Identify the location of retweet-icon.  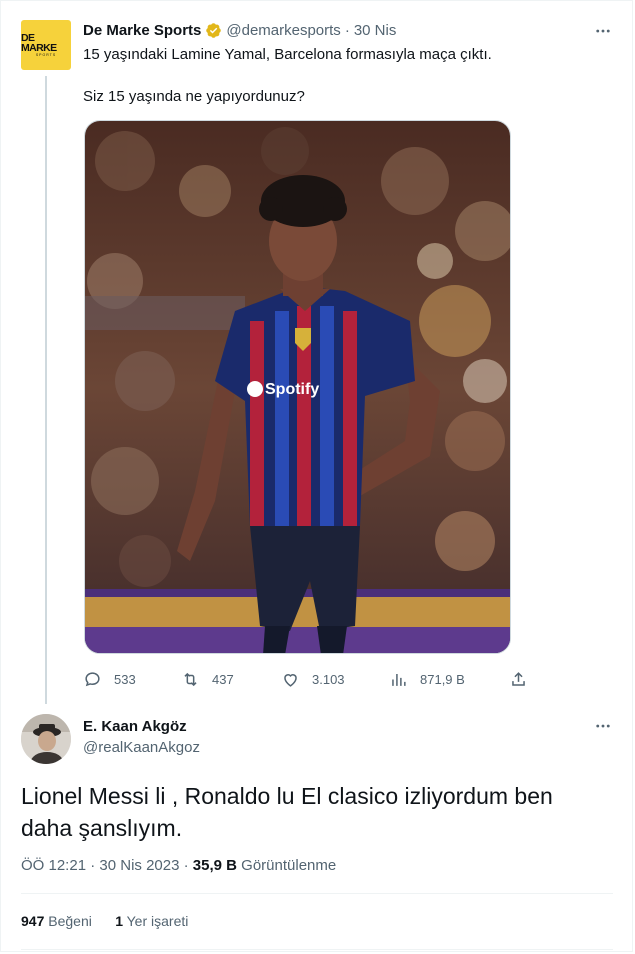
(190, 679).